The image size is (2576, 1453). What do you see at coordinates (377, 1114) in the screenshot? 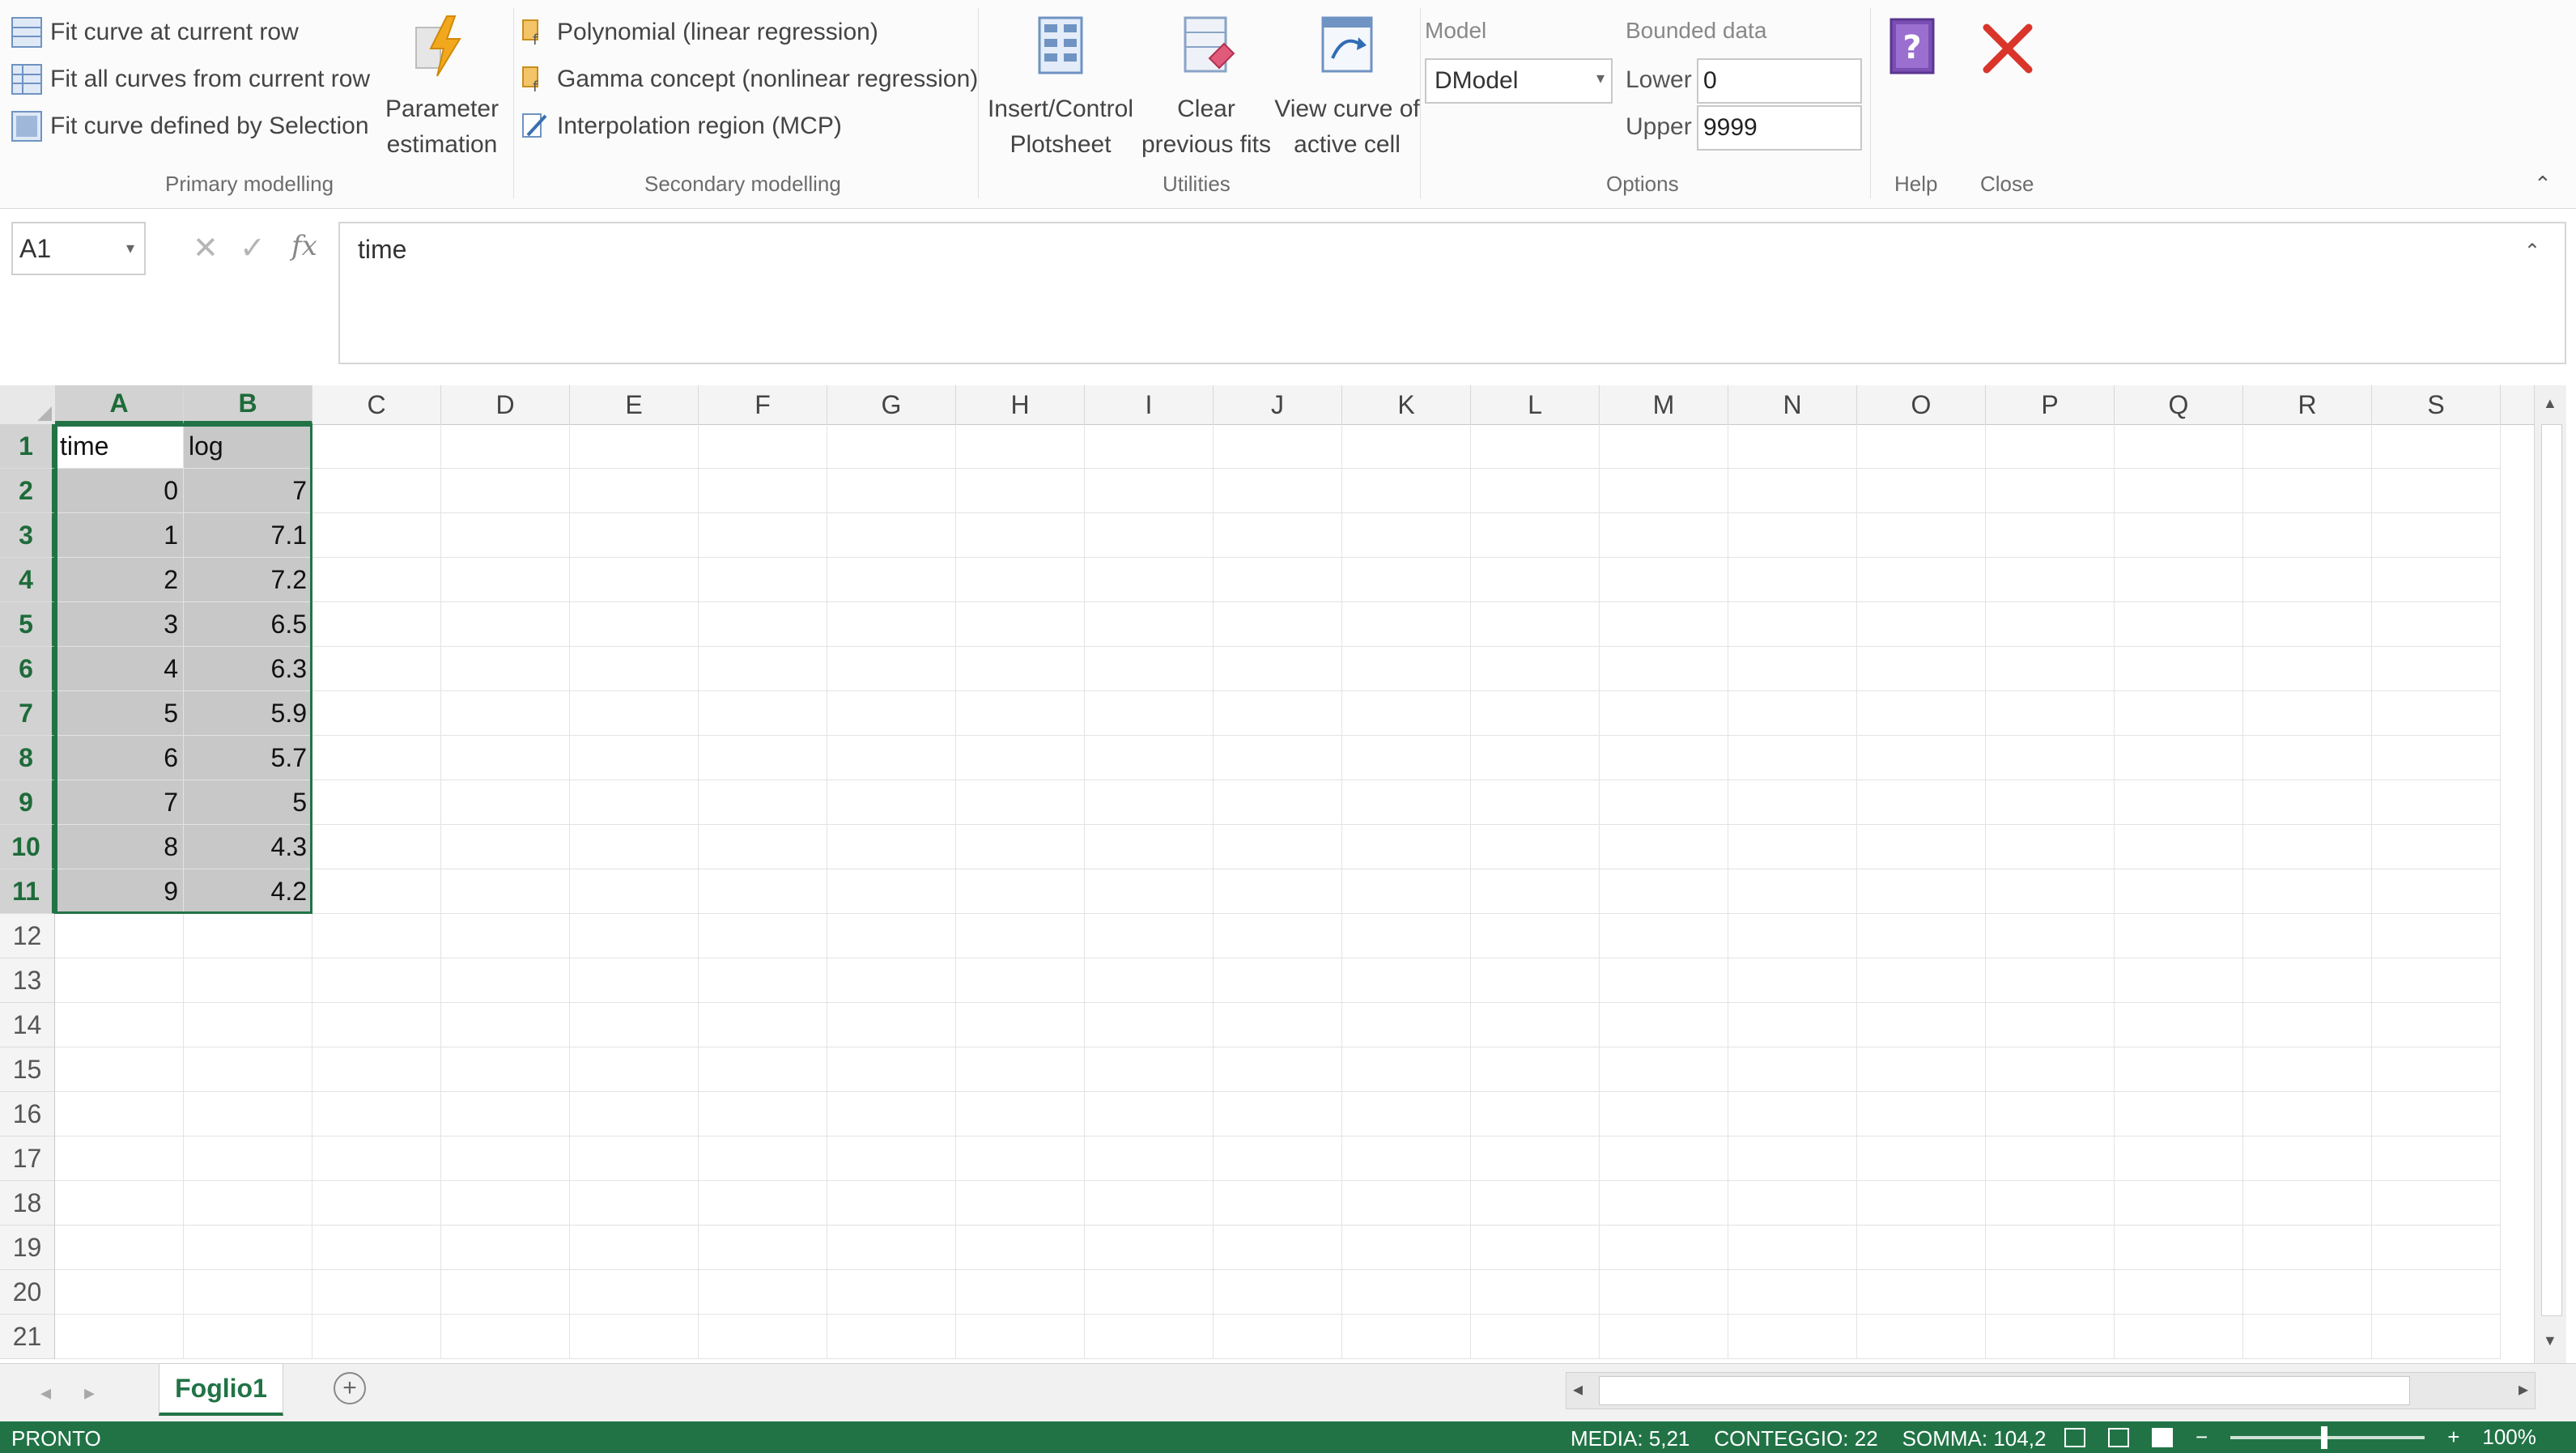
I see `cell-c16` at bounding box center [377, 1114].